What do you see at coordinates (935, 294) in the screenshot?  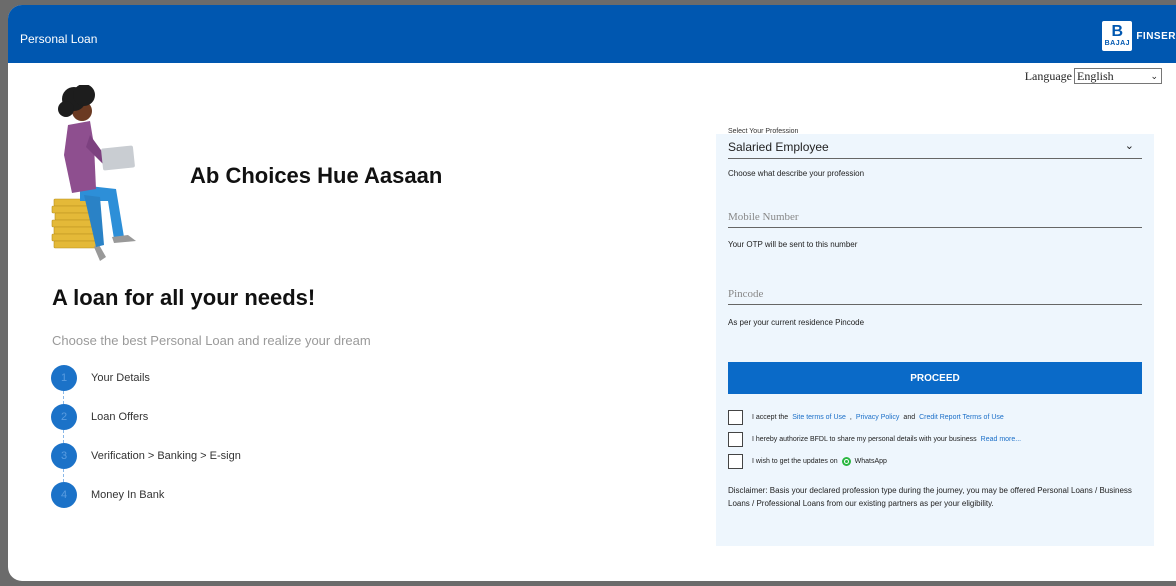 I see `pincode-input: Pincode` at bounding box center [935, 294].